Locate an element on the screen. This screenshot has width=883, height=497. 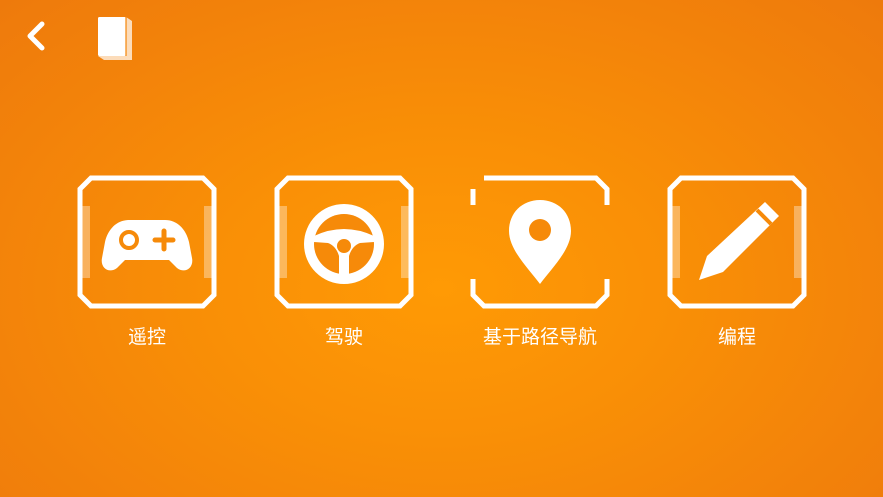
driving-label: 驾驶 is located at coordinates (343, 337).